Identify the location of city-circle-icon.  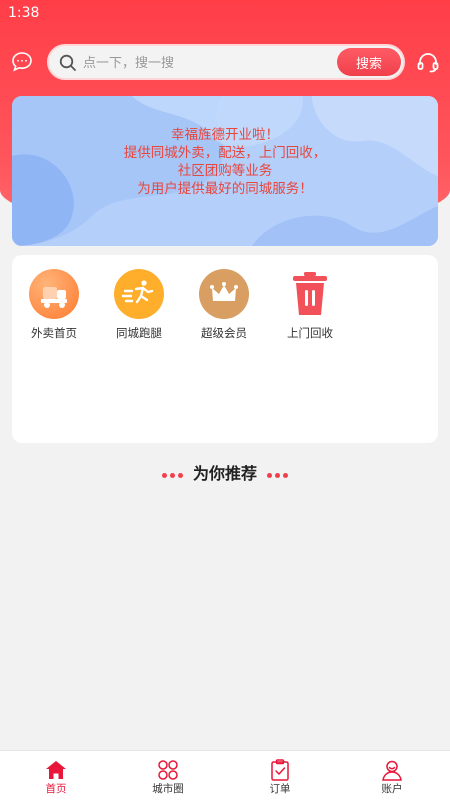
(168, 770).